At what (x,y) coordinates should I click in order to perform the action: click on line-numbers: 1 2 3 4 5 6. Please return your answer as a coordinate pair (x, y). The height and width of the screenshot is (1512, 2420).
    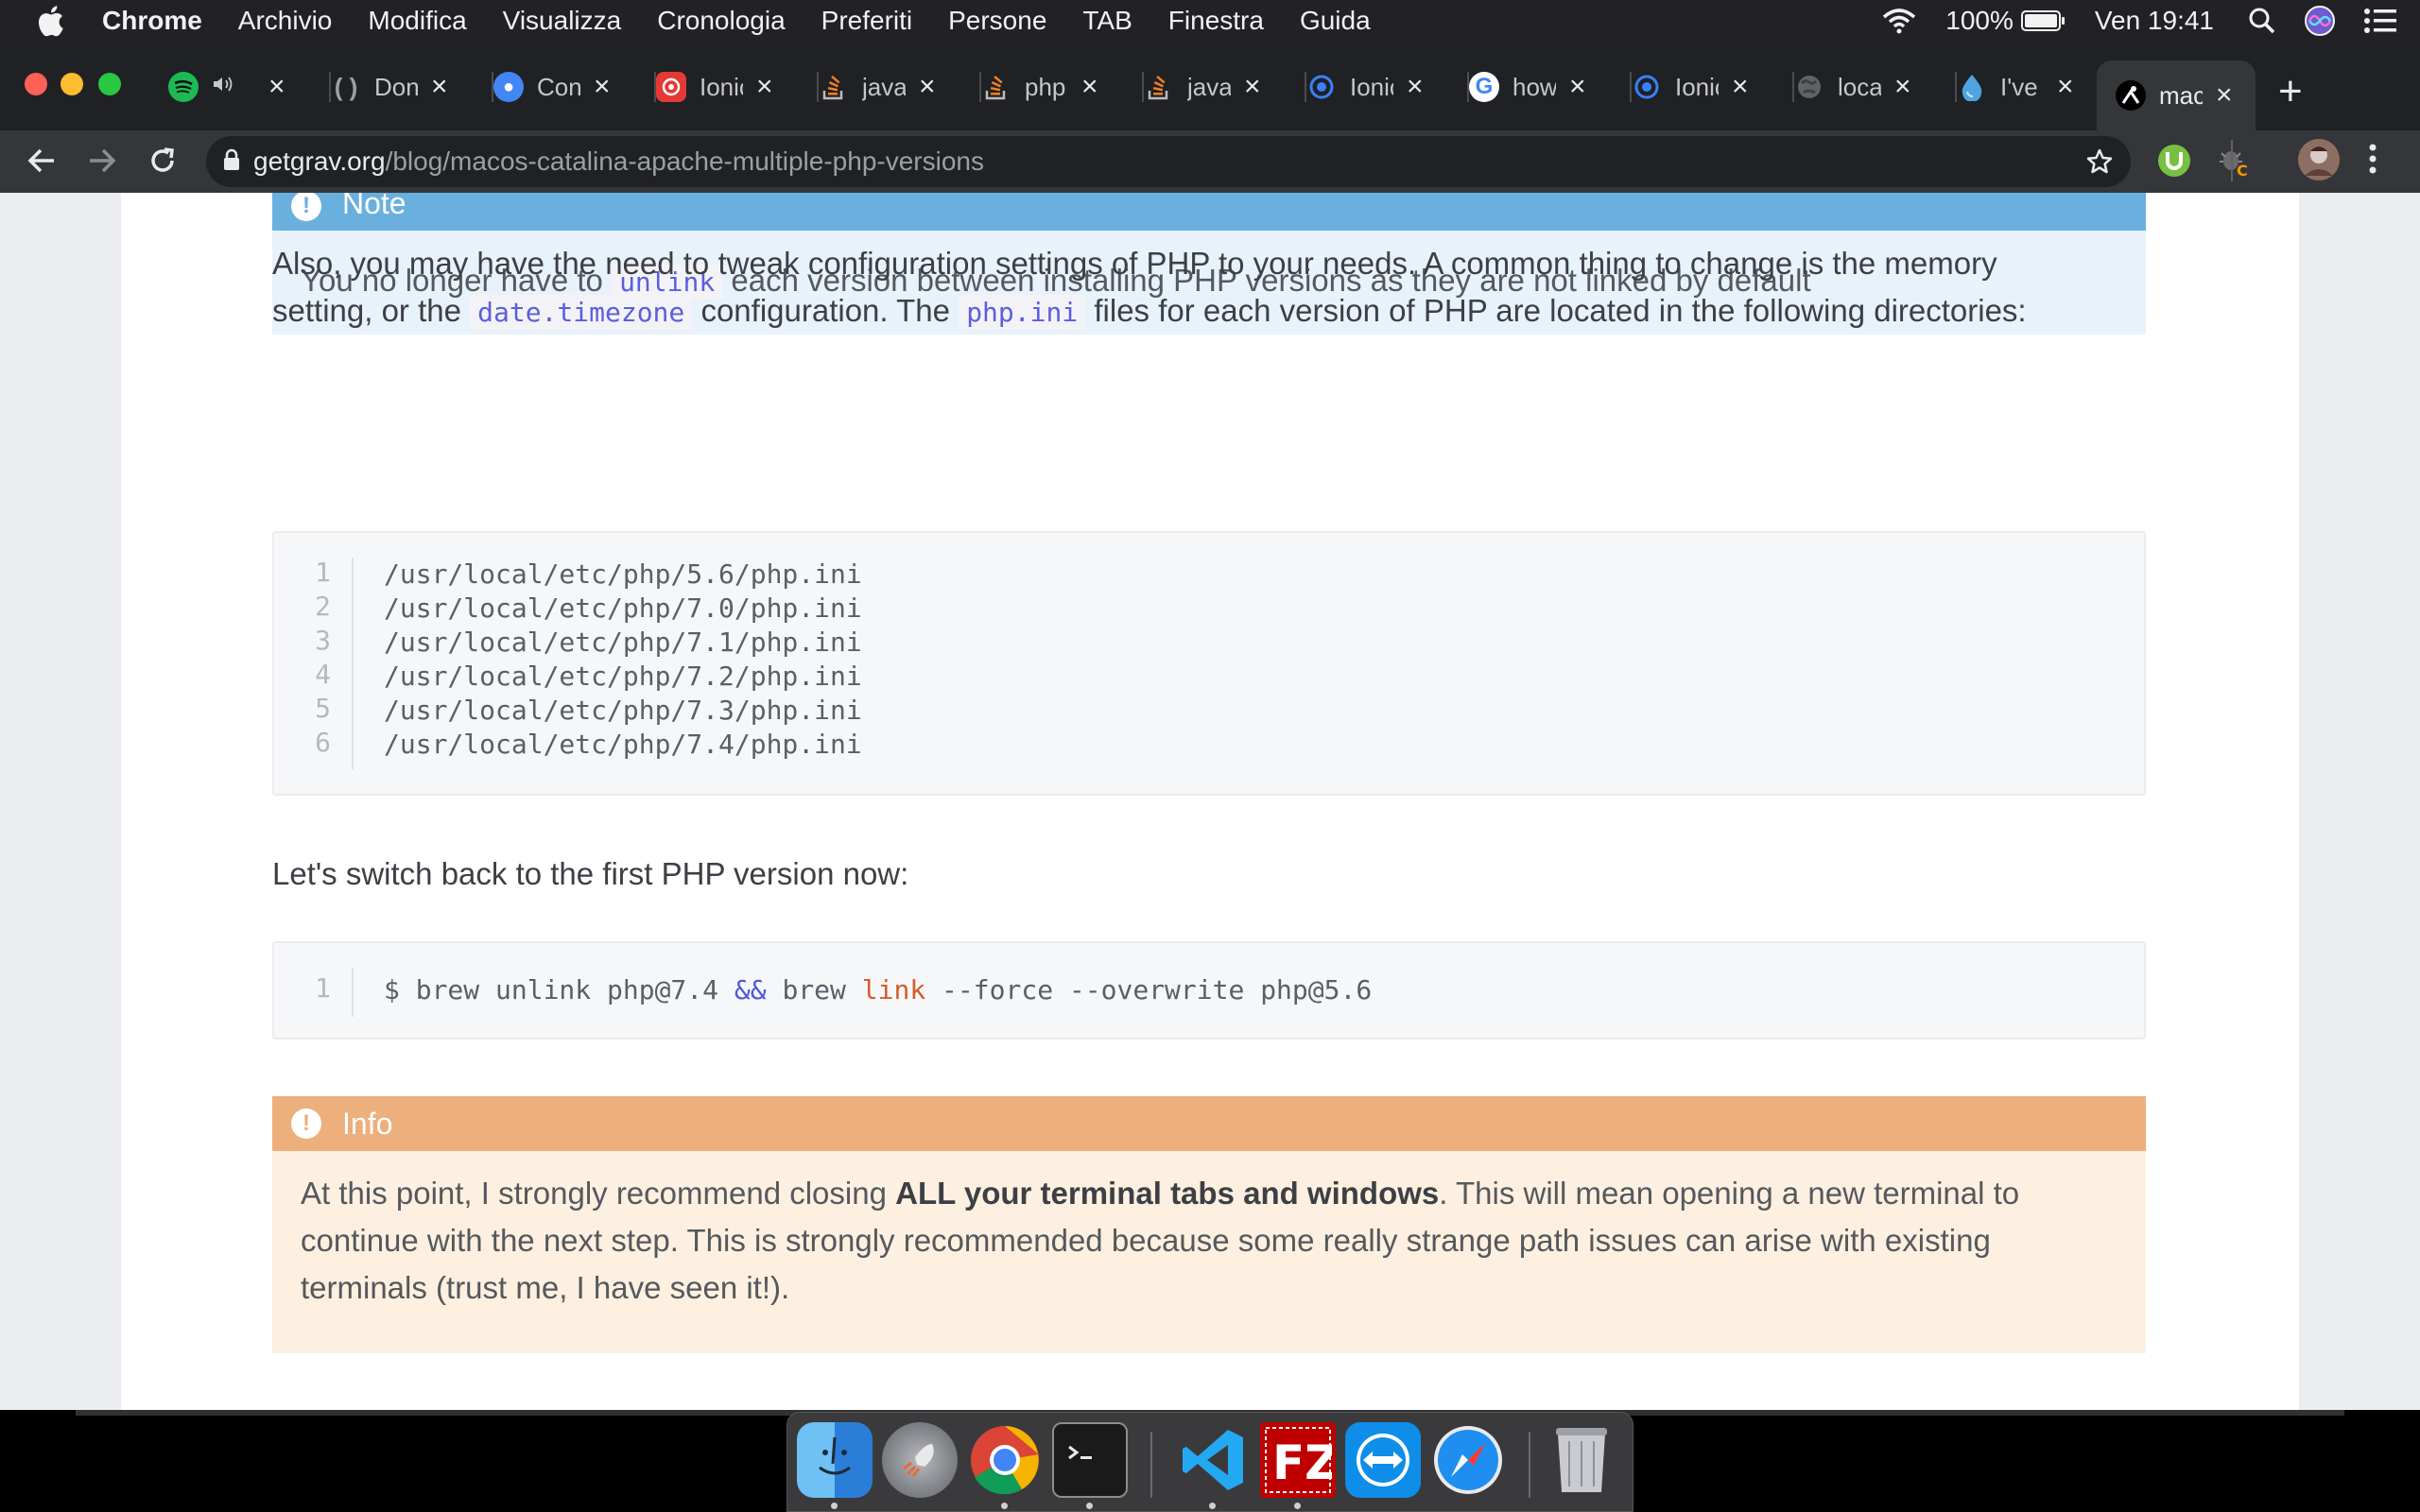
    Looking at the image, I should click on (316, 658).